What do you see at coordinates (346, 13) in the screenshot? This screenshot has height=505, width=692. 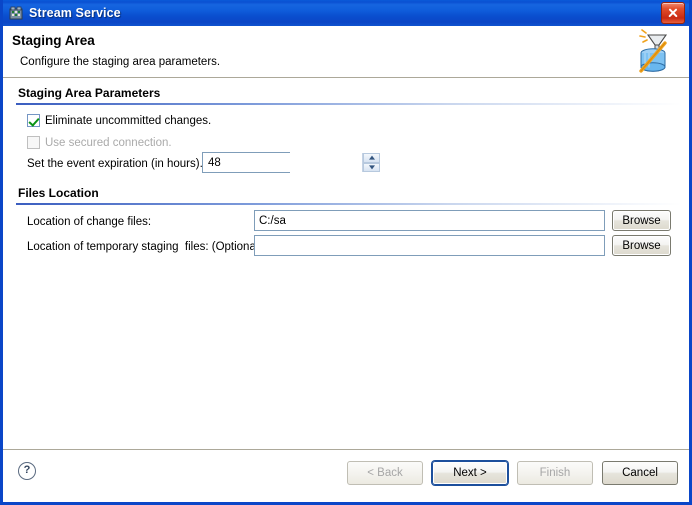 I see `title-bar: Stream Service` at bounding box center [346, 13].